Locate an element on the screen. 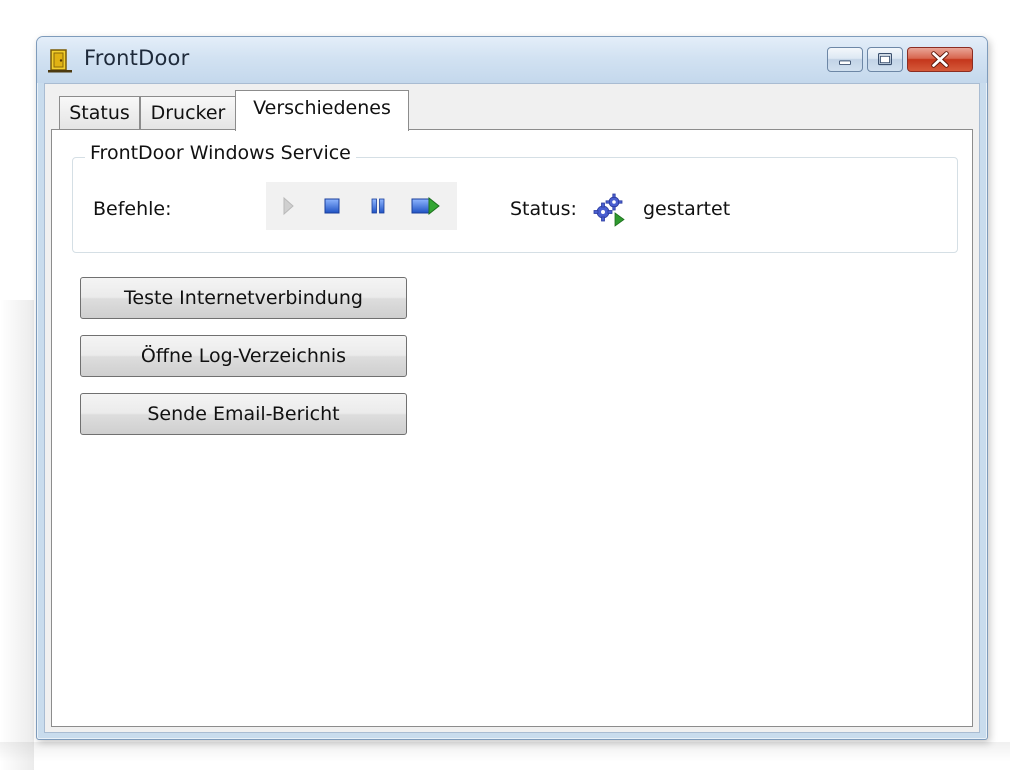  tab-status: Status is located at coordinates (99, 113).